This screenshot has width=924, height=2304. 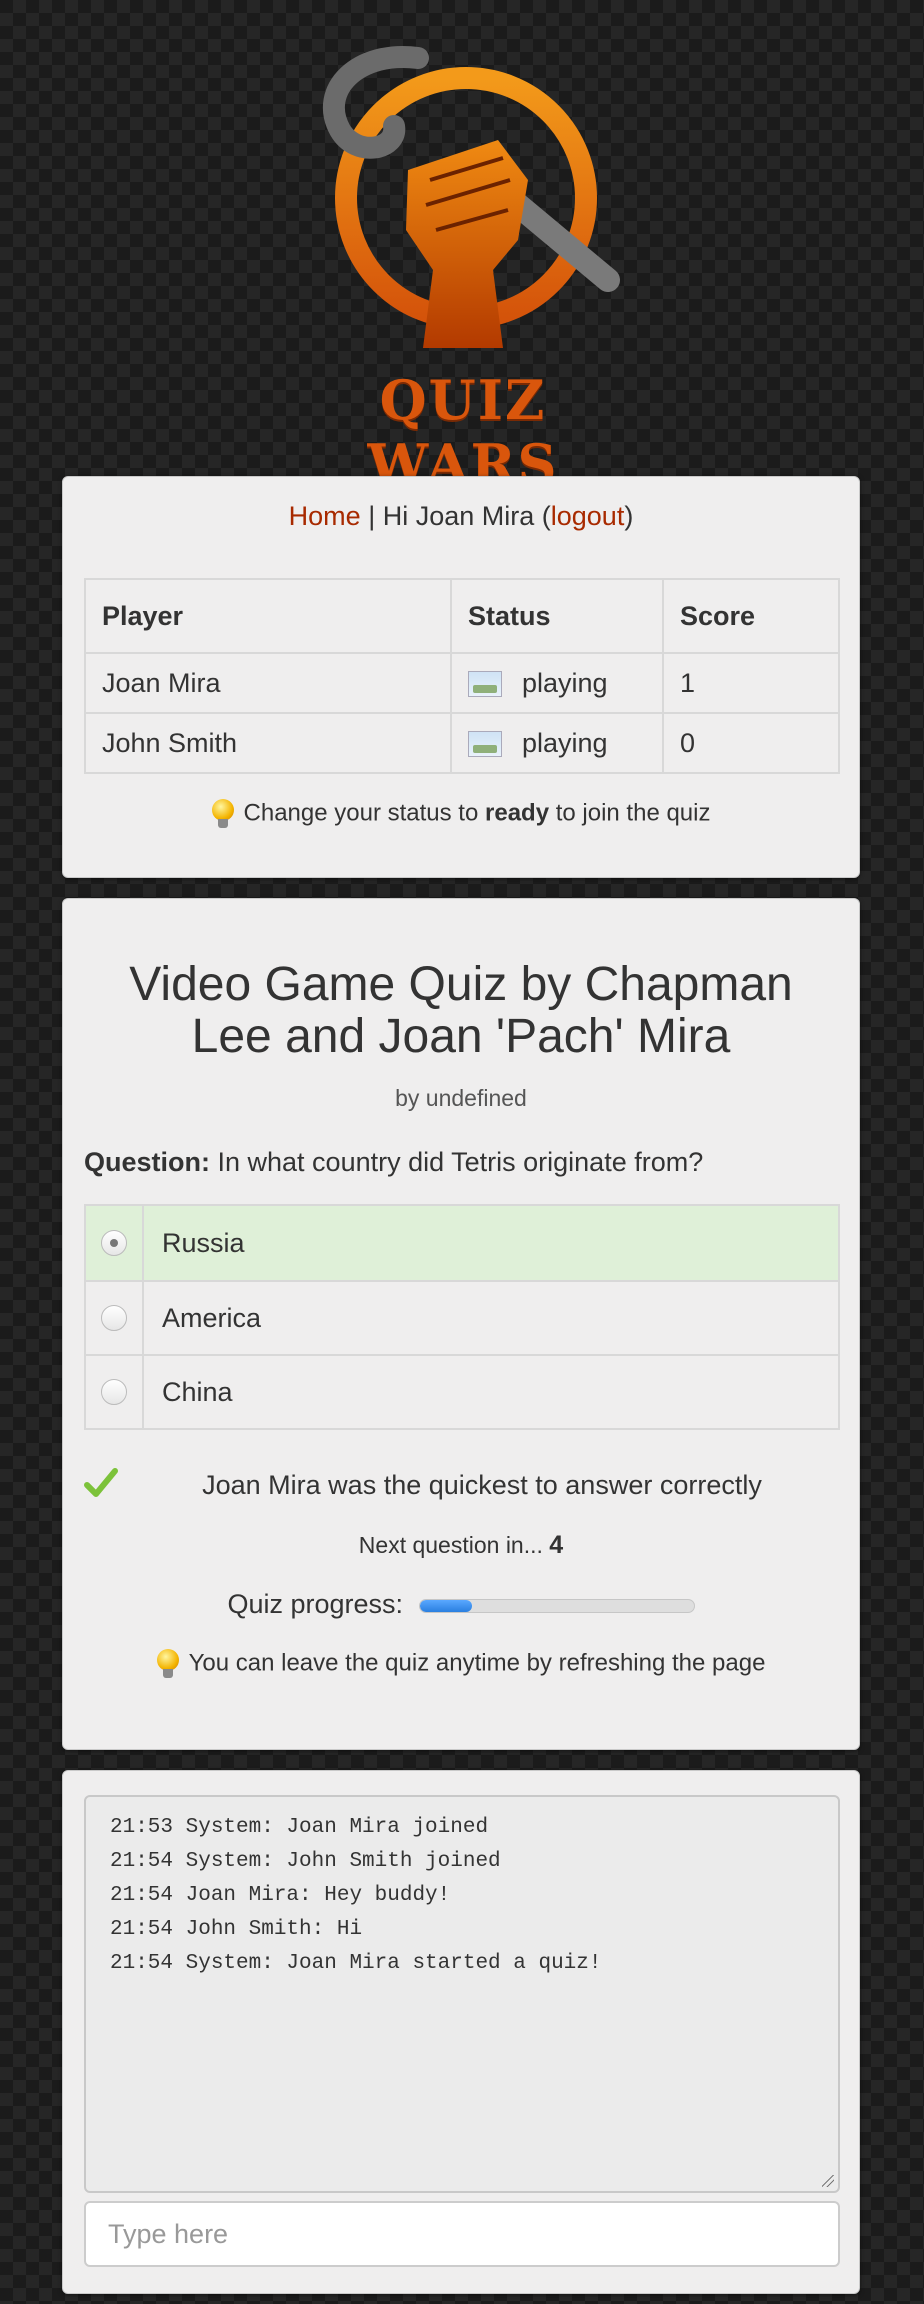 What do you see at coordinates (268, 743) in the screenshot?
I see `player-name: John Smith` at bounding box center [268, 743].